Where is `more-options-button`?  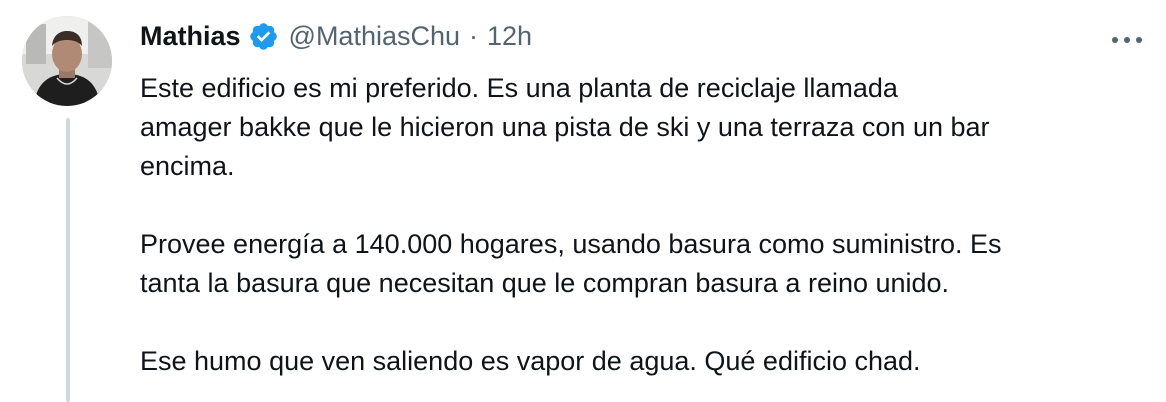 more-options-button is located at coordinates (1127, 40).